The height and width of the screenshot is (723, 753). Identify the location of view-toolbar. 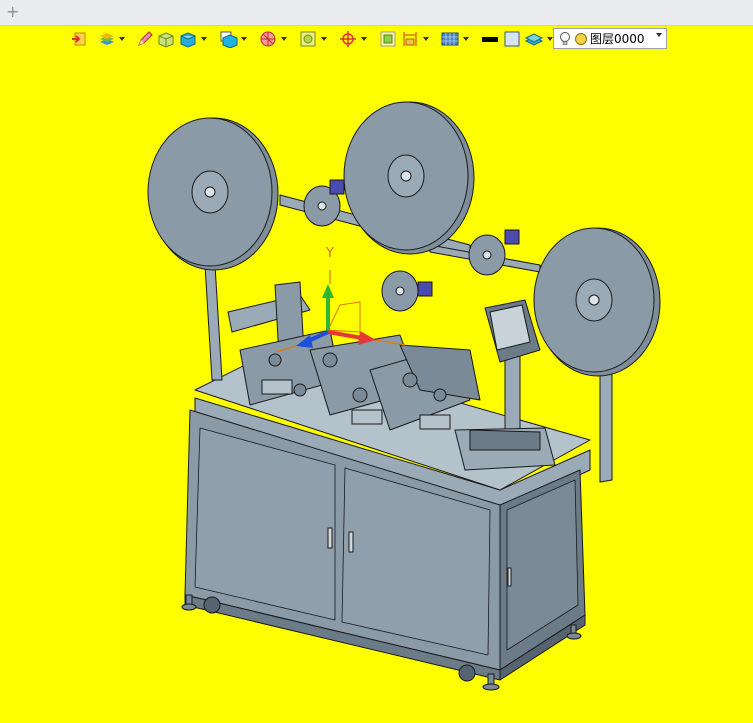
(312, 39).